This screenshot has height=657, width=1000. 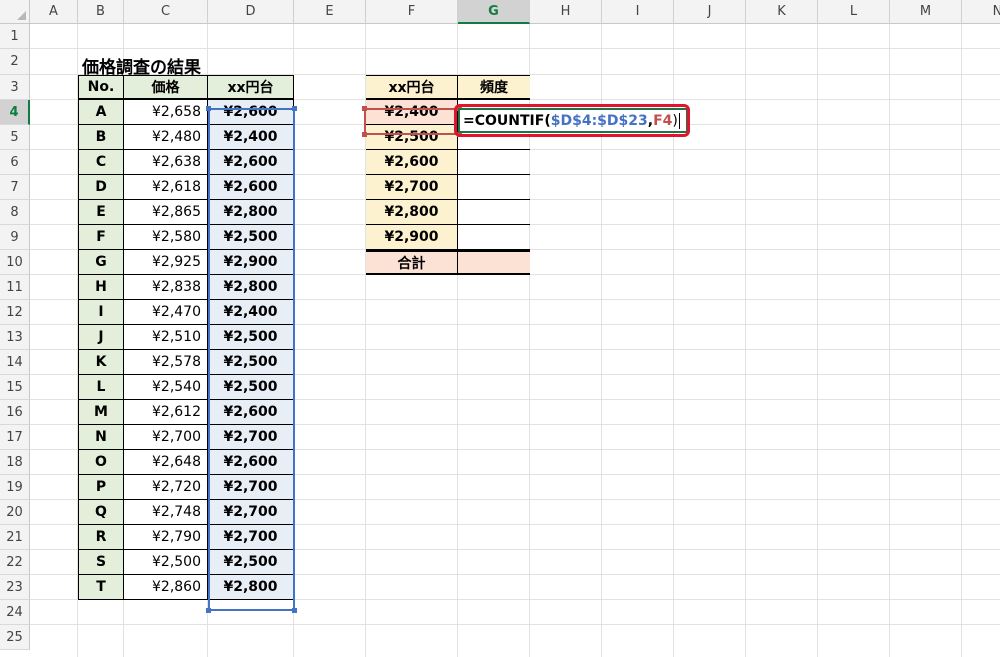 I want to click on main-table-no-cell: C, so click(x=101, y=162).